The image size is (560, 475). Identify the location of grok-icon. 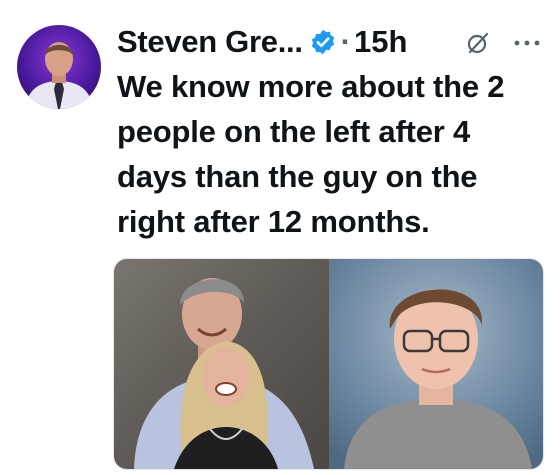
(478, 43).